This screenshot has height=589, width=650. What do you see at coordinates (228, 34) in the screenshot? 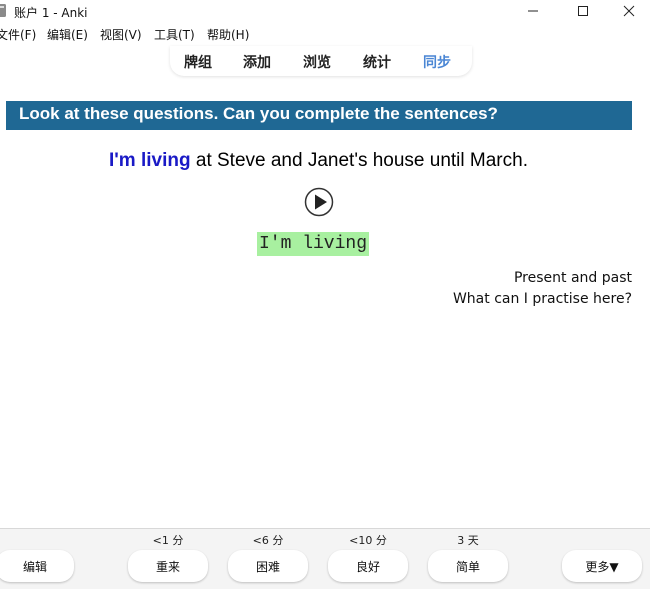
I see `menu-help: 帮助(H)` at bounding box center [228, 34].